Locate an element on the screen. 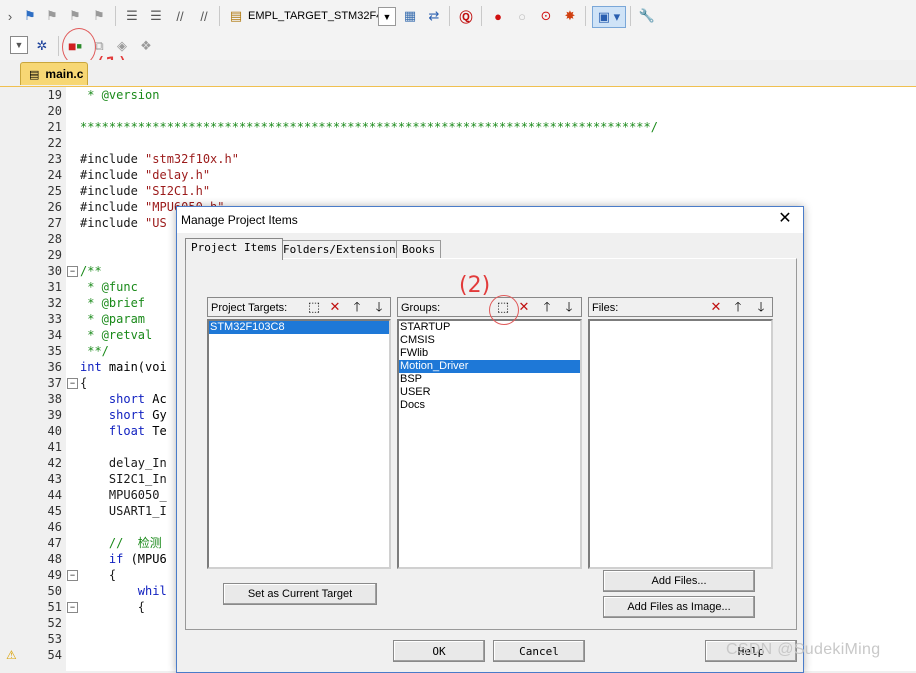 This screenshot has width=916, height=673. group-item: FWlib is located at coordinates (489, 353).